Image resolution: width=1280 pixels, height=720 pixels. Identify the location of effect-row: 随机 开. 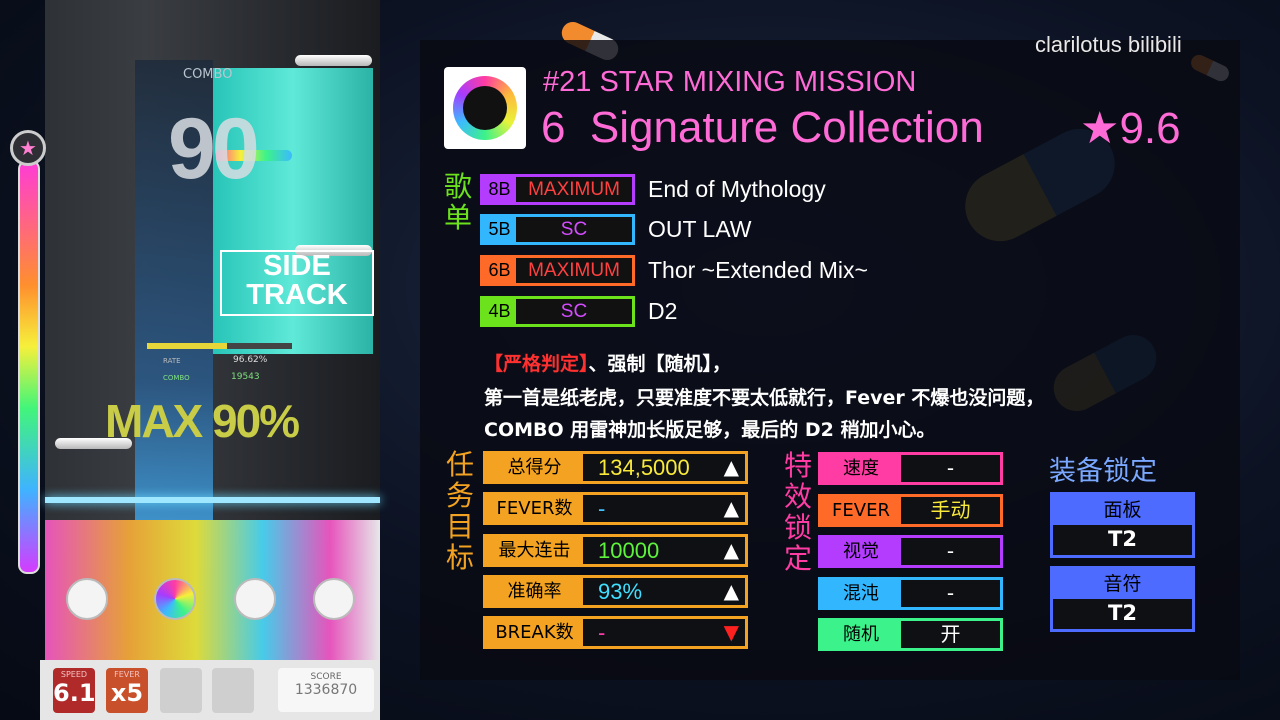
(910, 634).